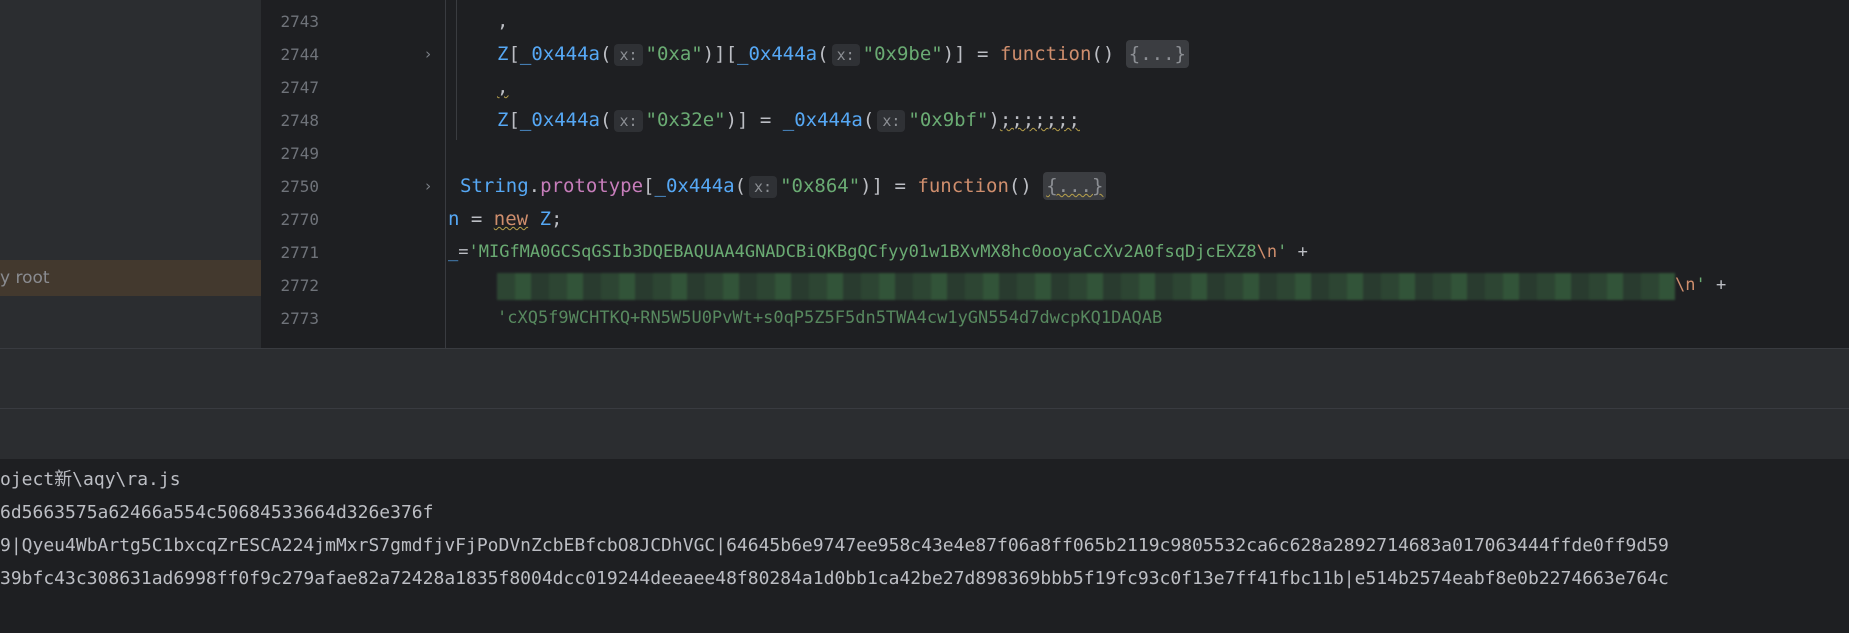  I want to click on code-line: 2749, so click(1055, 153).